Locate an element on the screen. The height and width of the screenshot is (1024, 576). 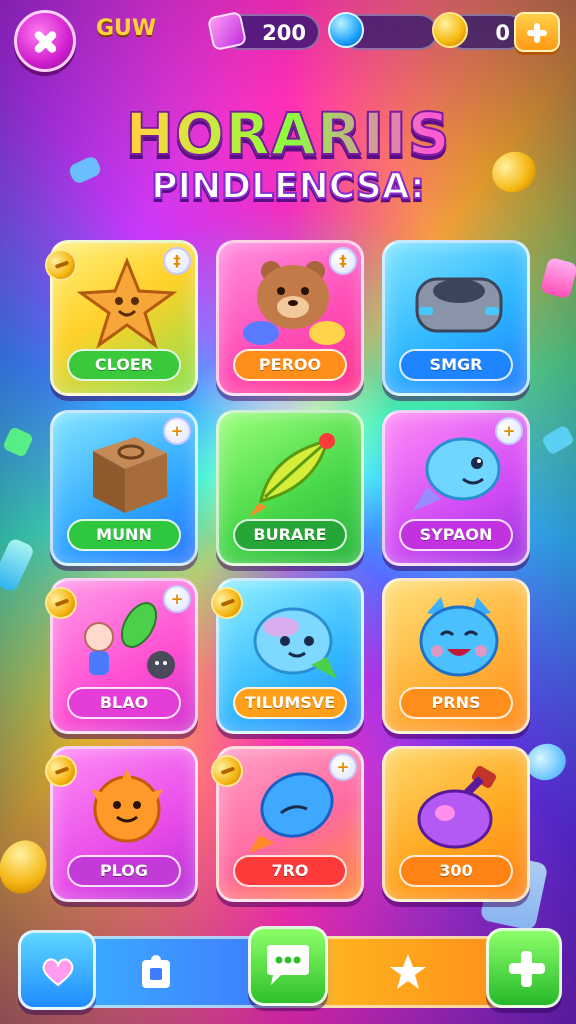
star-icon is located at coordinates (408, 971).